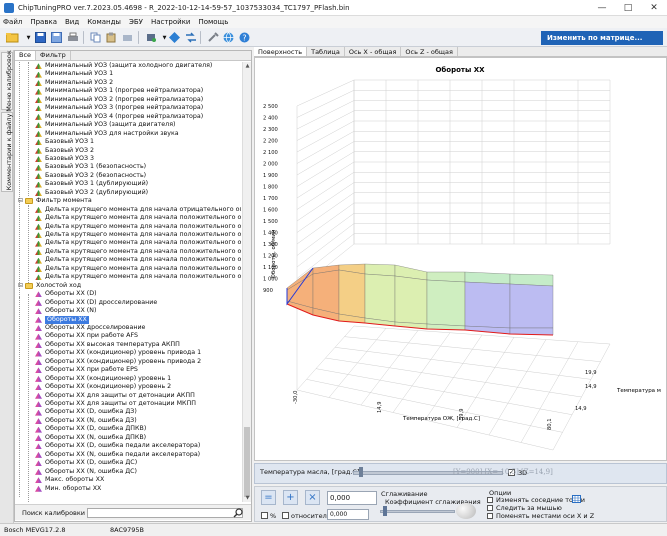 The image size is (667, 536). What do you see at coordinates (246, 282) in the screenshot?
I see `tree-scrollbar: ▲ ▼` at bounding box center [246, 282].